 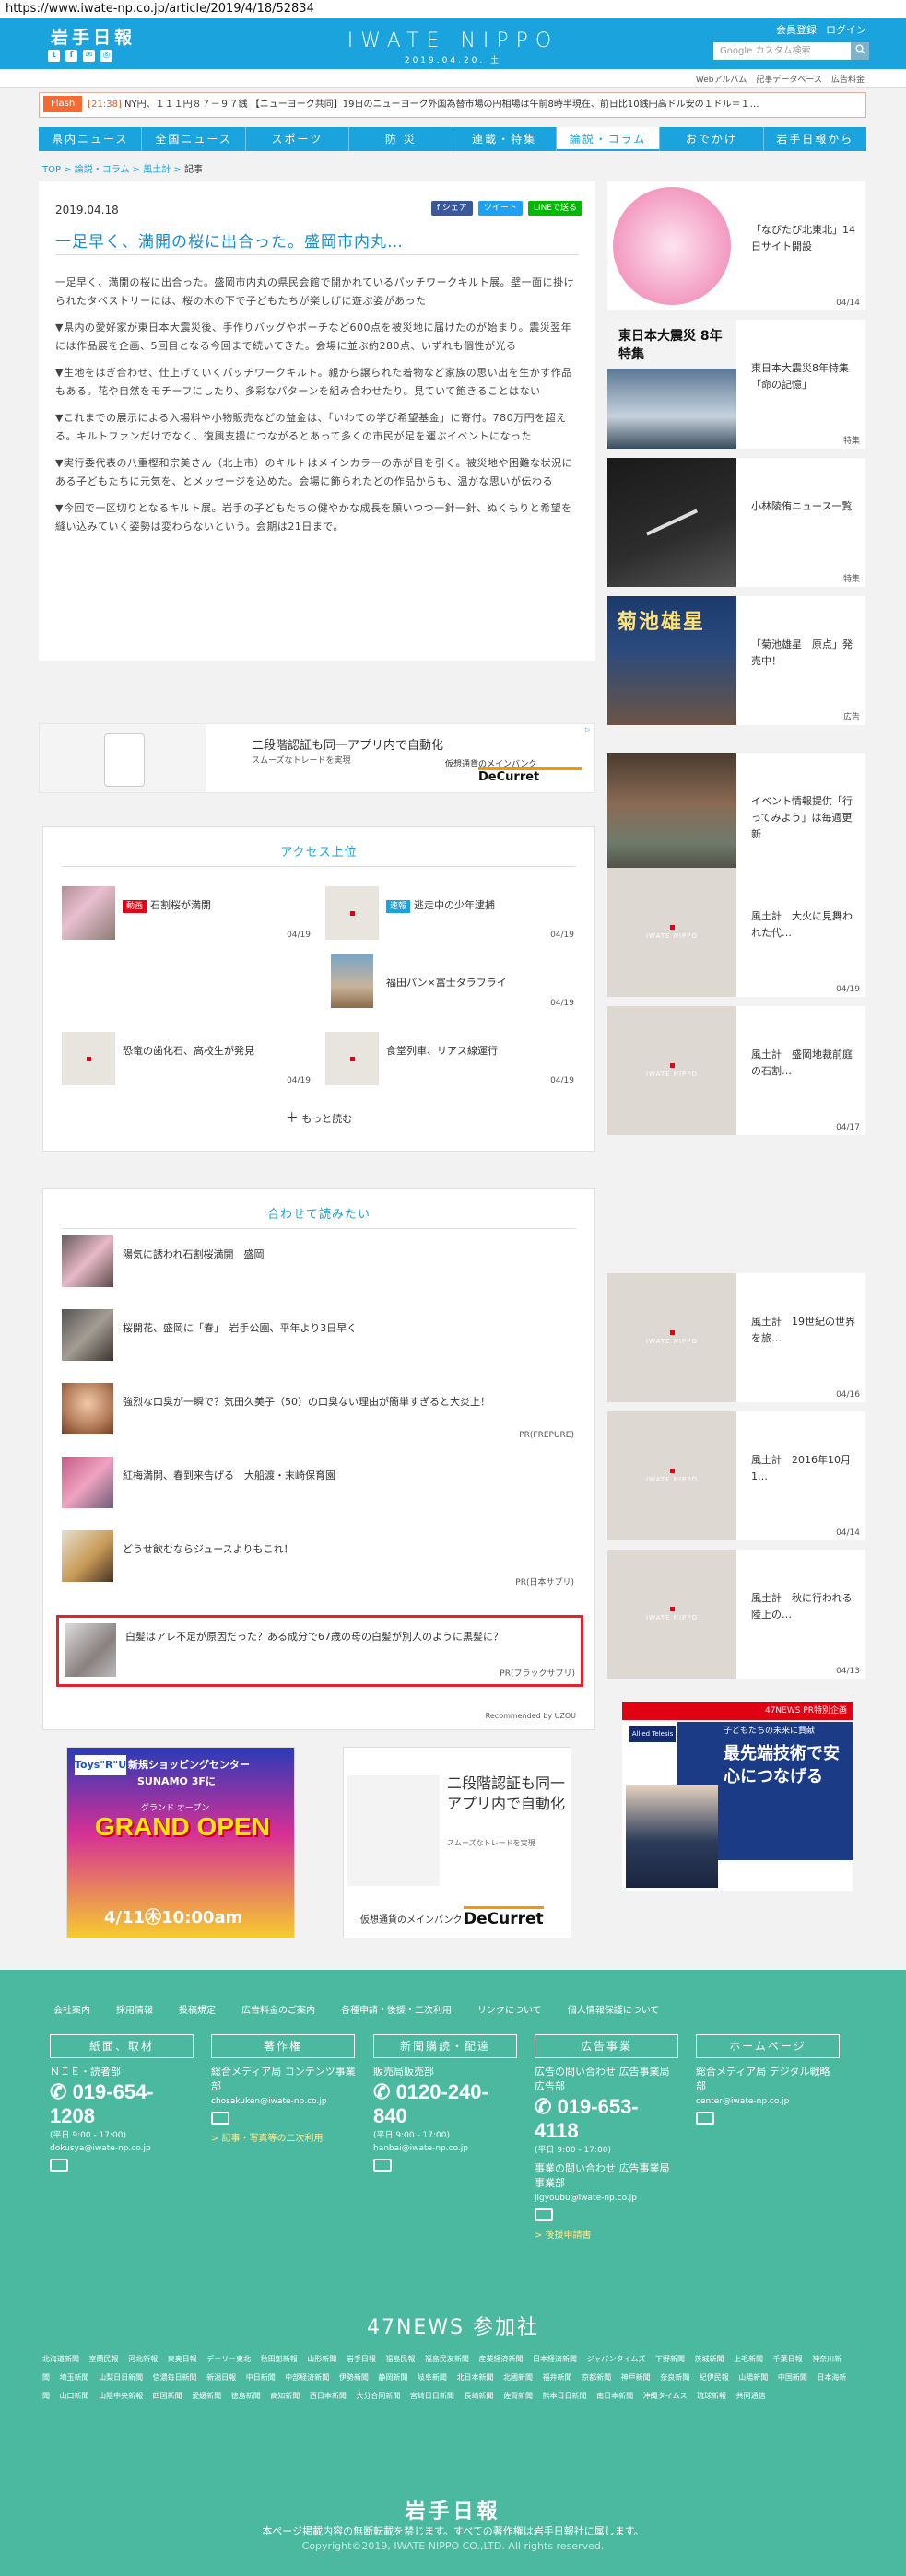 What do you see at coordinates (319, 1117) in the screenshot?
I see `read-more-button: ＋ もっと読む` at bounding box center [319, 1117].